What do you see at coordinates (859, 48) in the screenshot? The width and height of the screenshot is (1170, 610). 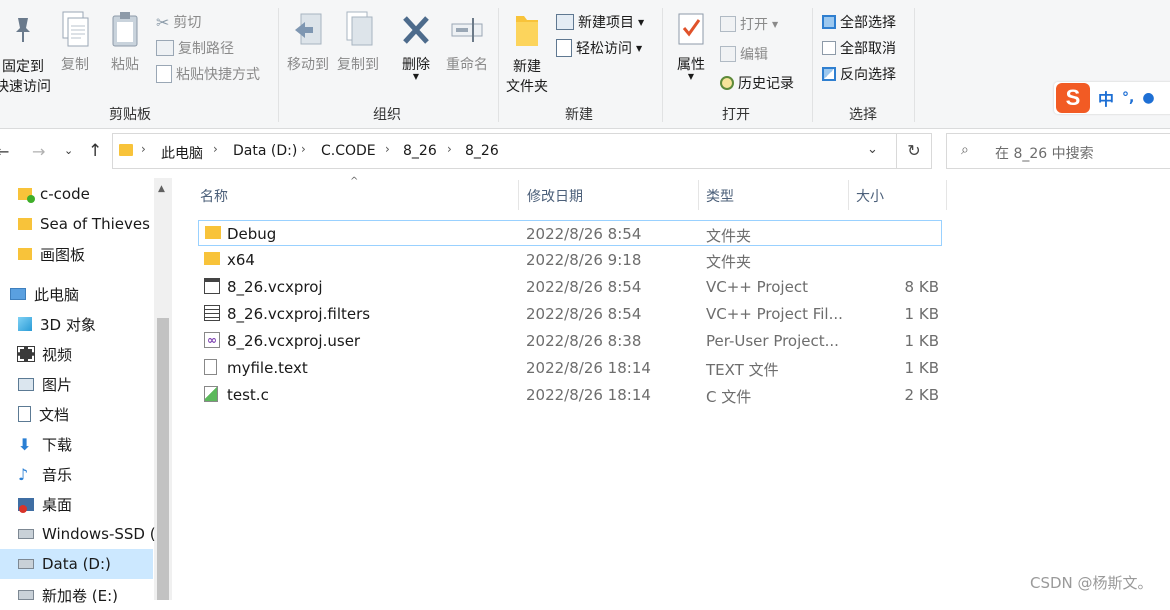 I see `select-none-button: 全部取消` at bounding box center [859, 48].